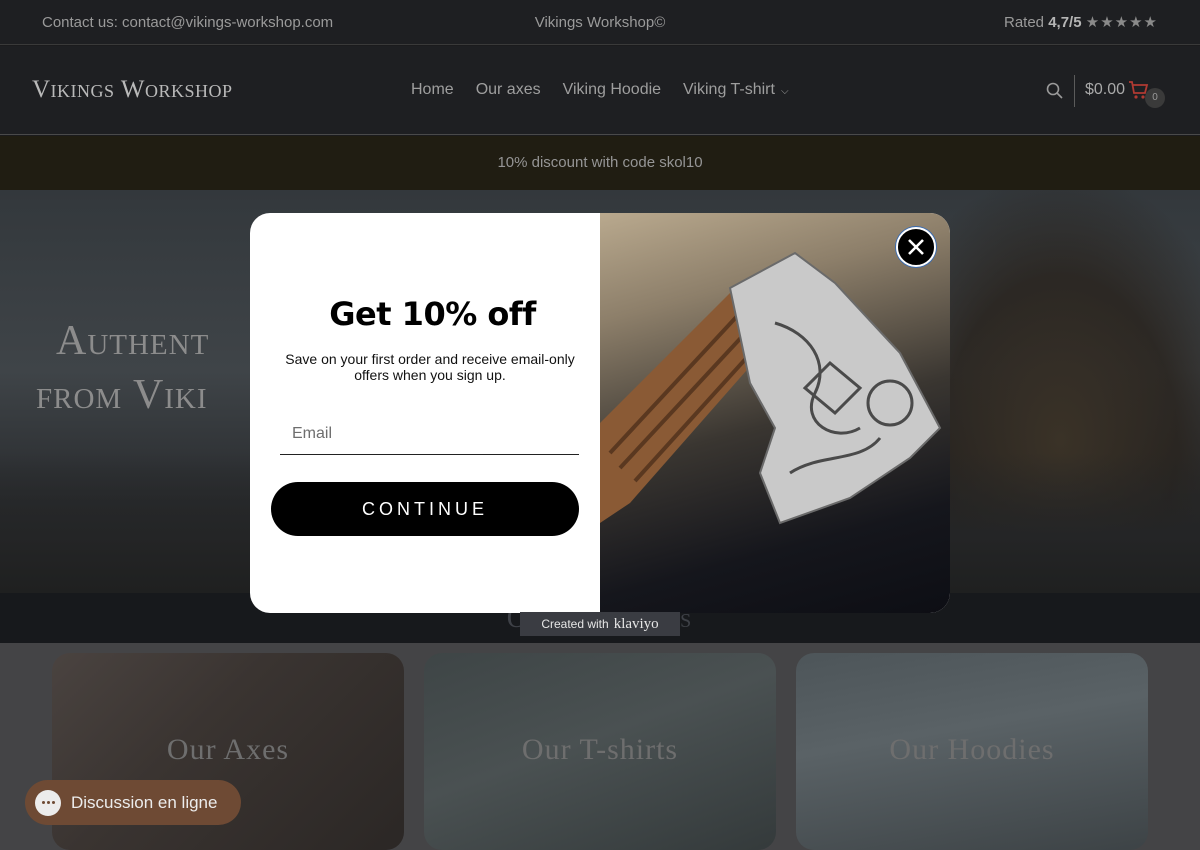 Image resolution: width=1200 pixels, height=850 pixels. I want to click on klaviyo-badge: Created with klaviyo, so click(600, 624).